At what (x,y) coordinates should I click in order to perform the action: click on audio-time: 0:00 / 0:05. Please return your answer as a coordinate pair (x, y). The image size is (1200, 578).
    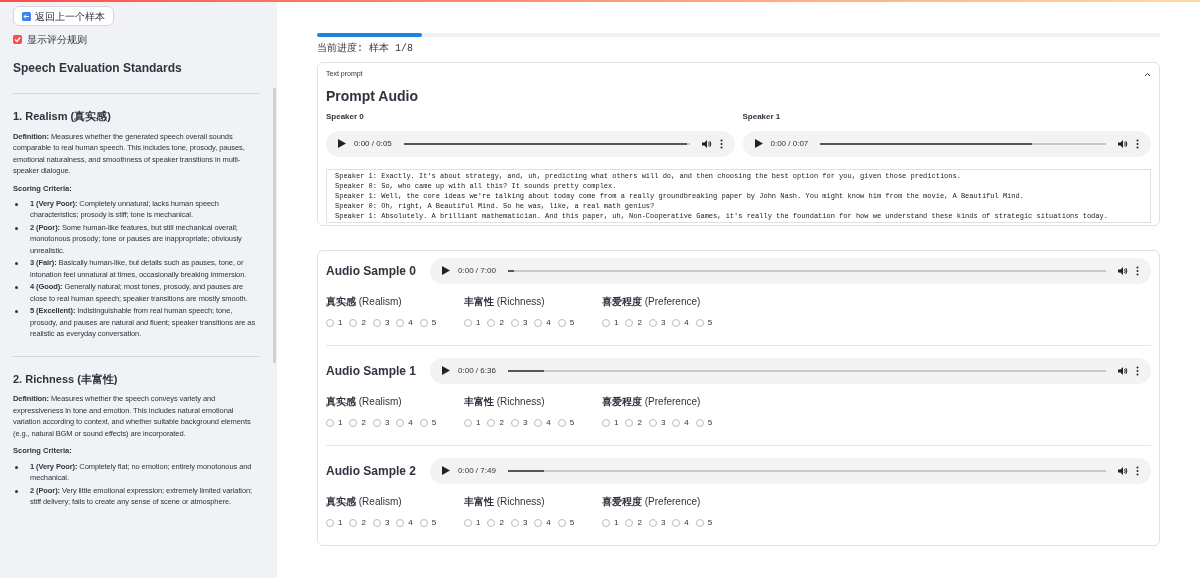
    Looking at the image, I should click on (373, 143).